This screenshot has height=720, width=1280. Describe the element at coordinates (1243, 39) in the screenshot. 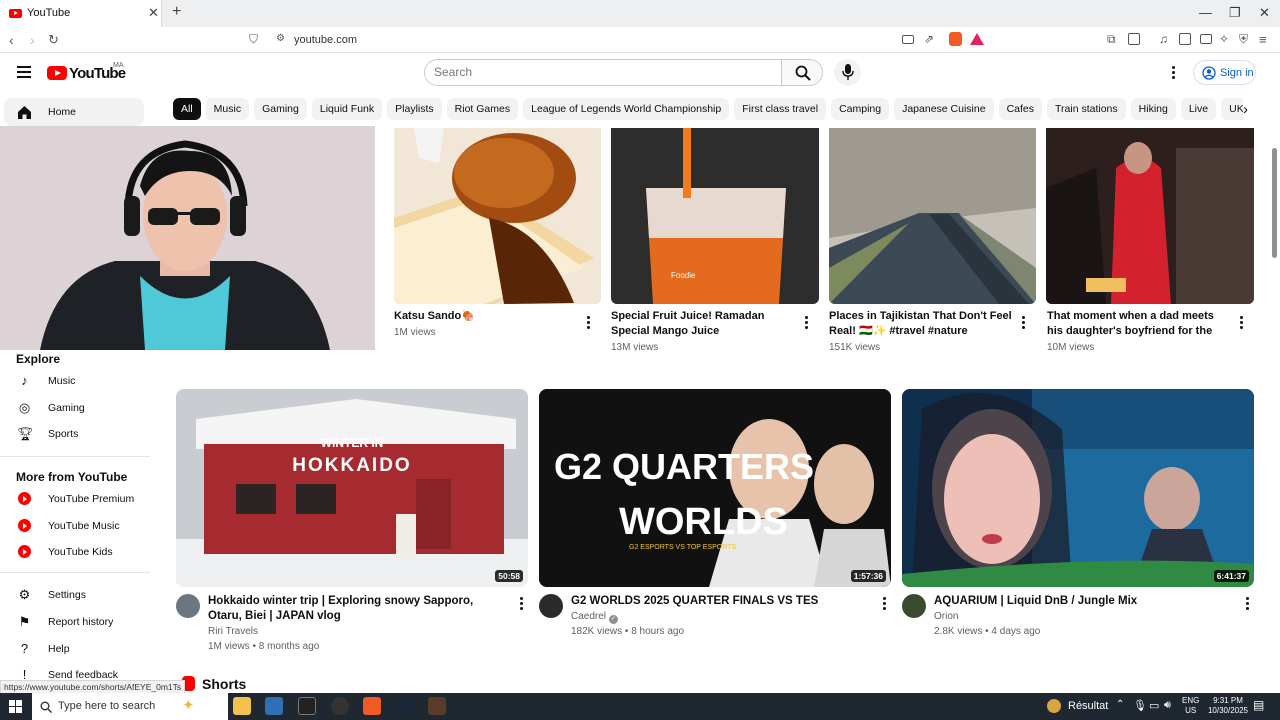

I see `vpn-icon: ⛨` at that location.